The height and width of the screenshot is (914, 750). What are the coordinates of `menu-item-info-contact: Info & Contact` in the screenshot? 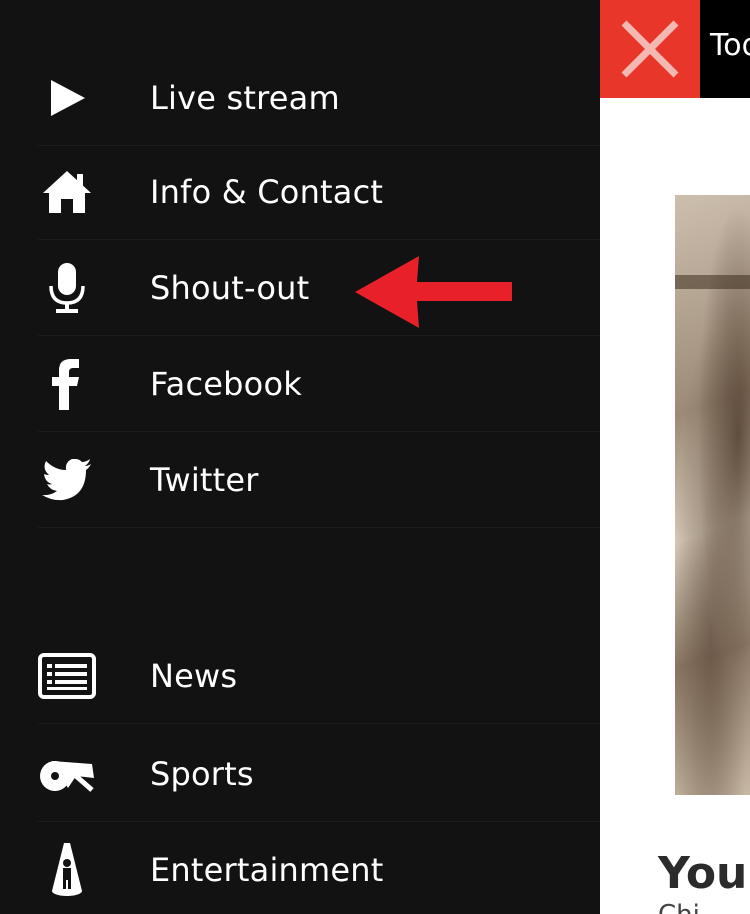 It's located at (300, 192).